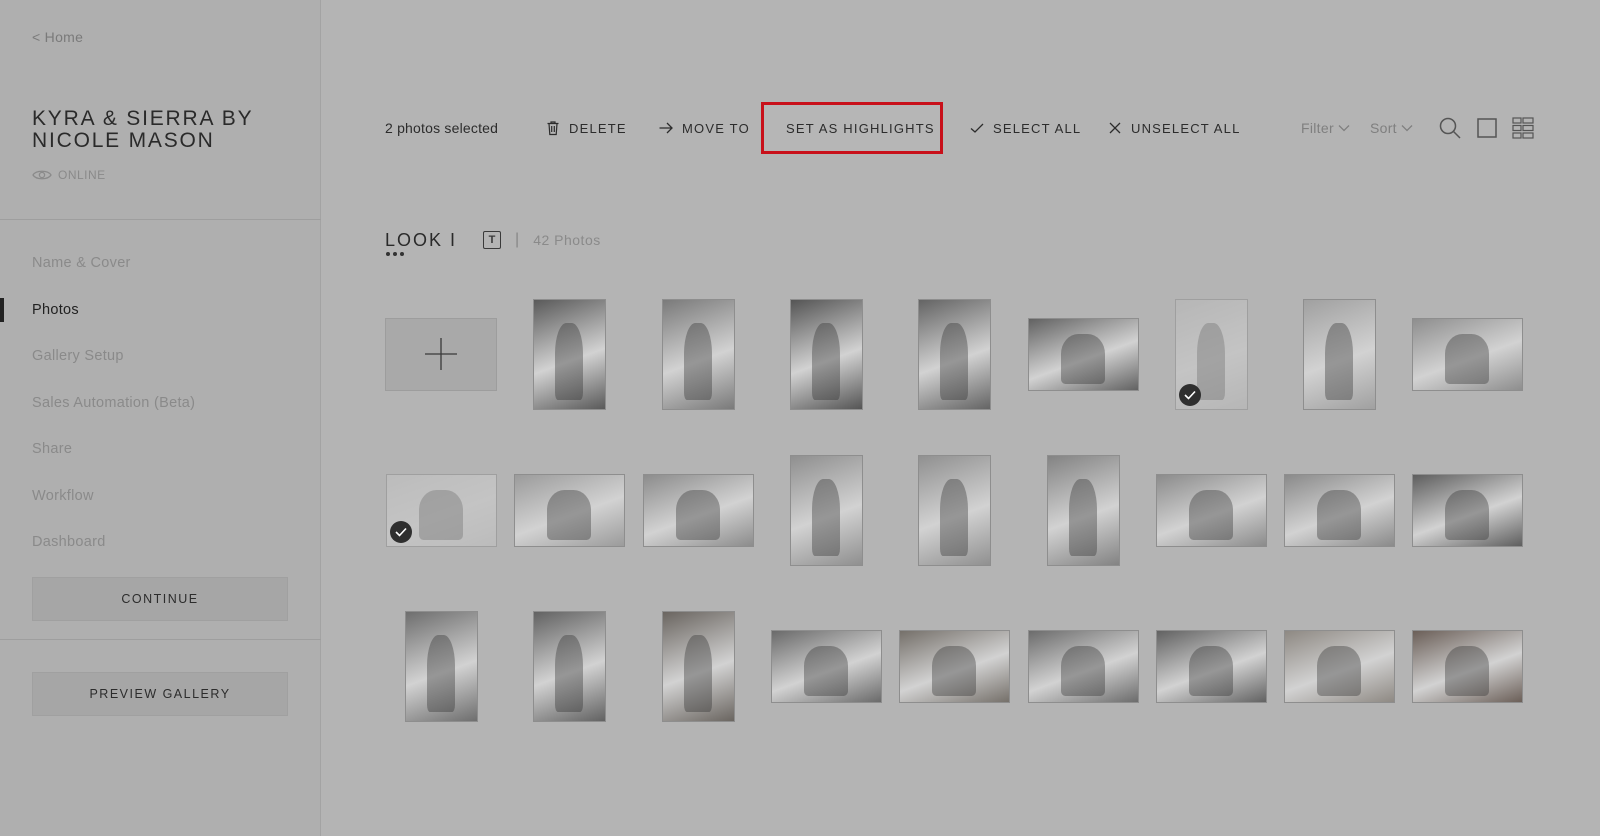  I want to click on filter-label: Filter, so click(1317, 128).